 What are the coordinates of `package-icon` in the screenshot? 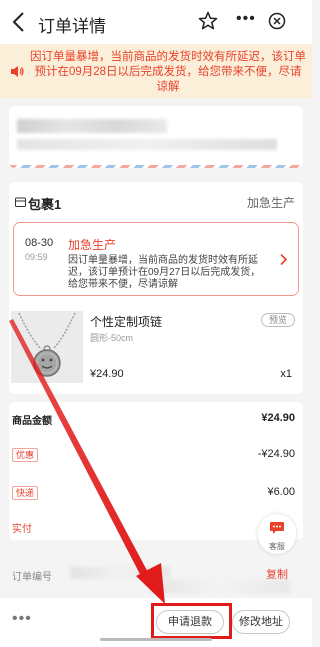 It's located at (20, 202).